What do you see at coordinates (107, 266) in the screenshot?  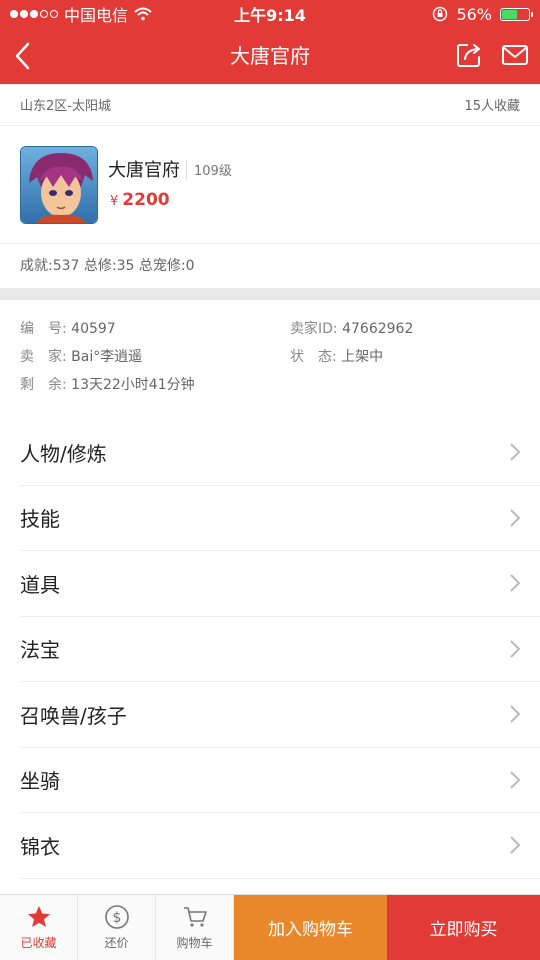 I see `character-stats: 成就:537 总修:35 总宠修:0` at bounding box center [107, 266].